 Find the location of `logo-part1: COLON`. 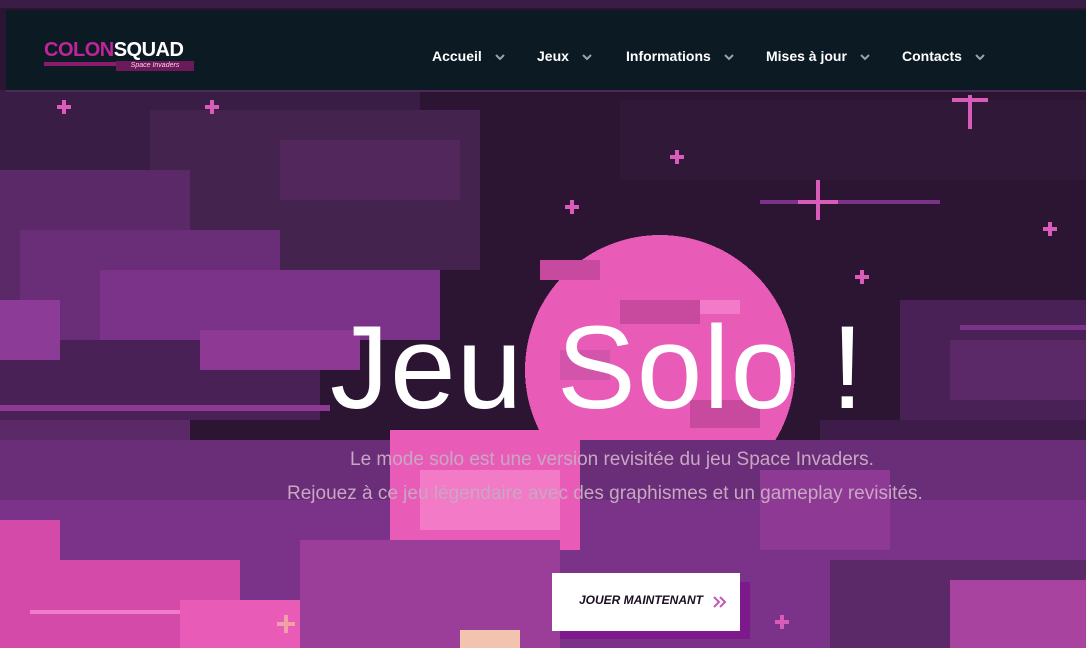

logo-part1: COLON is located at coordinates (79, 50).